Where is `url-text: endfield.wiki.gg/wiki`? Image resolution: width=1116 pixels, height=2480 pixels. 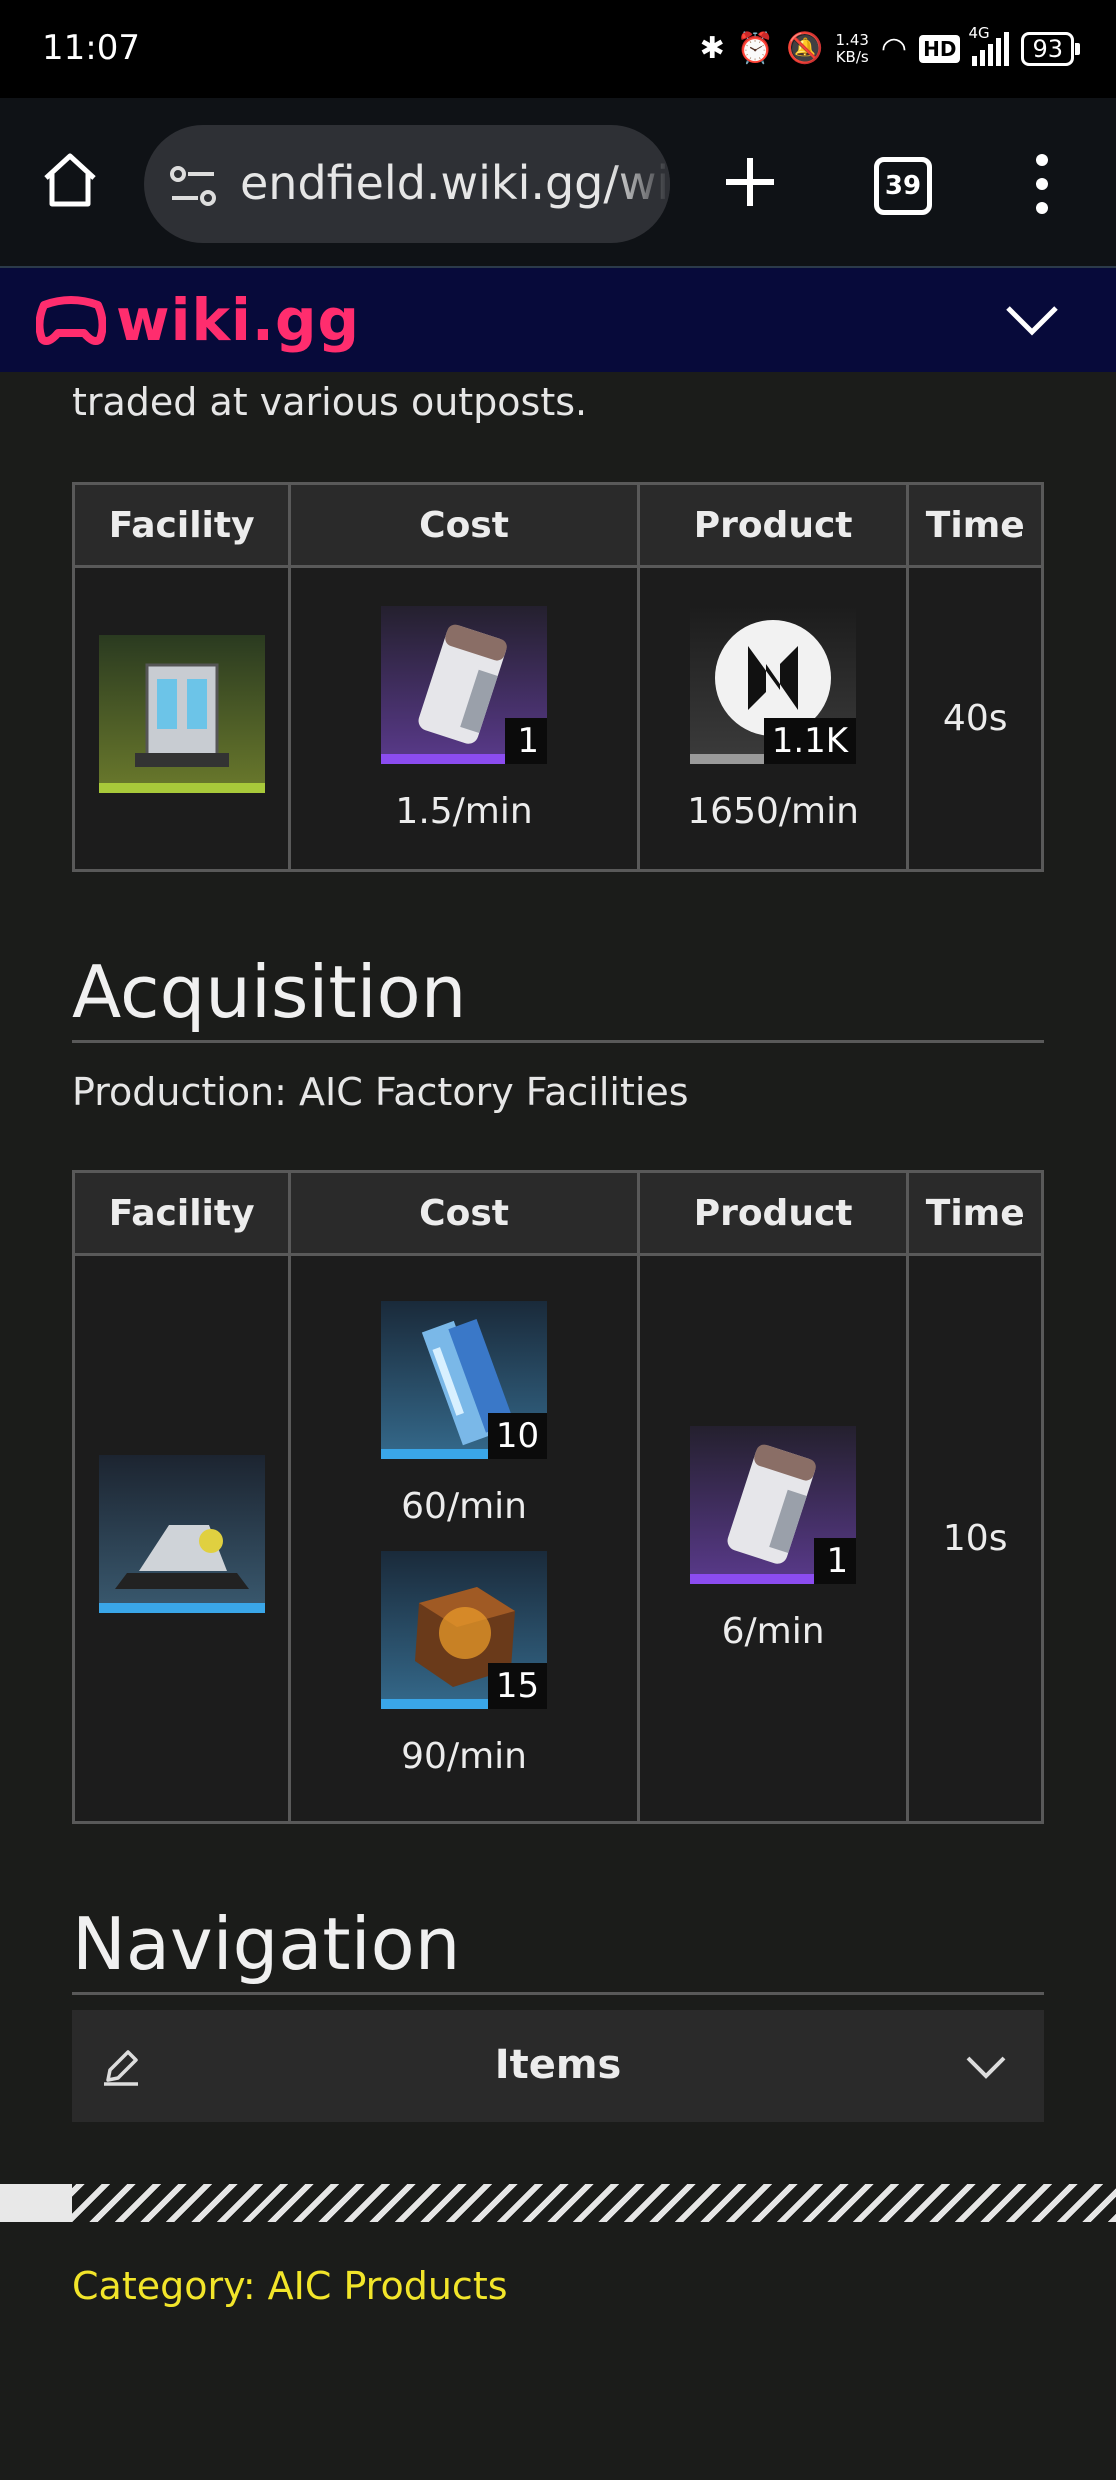 url-text: endfield.wiki.gg/wiki is located at coordinates (455, 183).